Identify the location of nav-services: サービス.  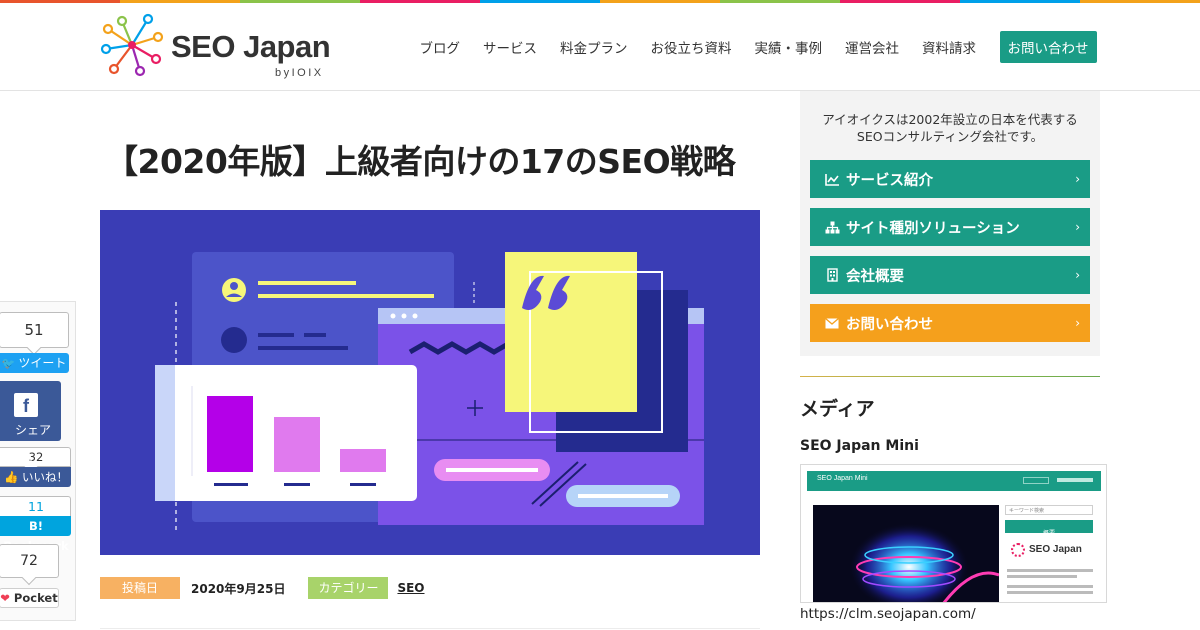
(510, 47).